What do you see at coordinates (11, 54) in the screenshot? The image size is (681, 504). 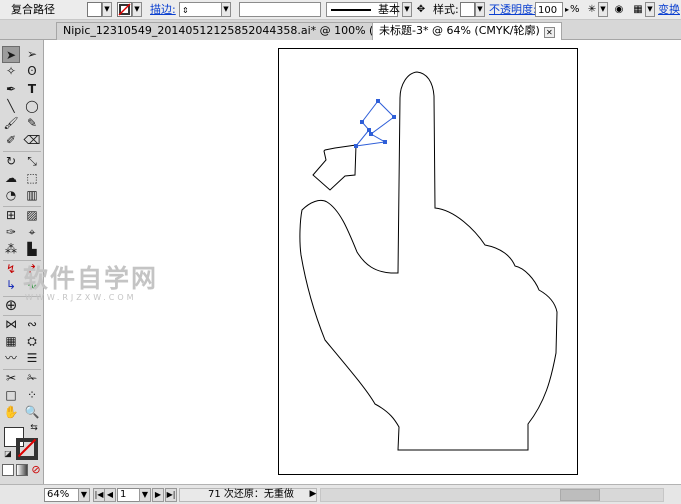 I see `selection-tool-icon: ➤` at bounding box center [11, 54].